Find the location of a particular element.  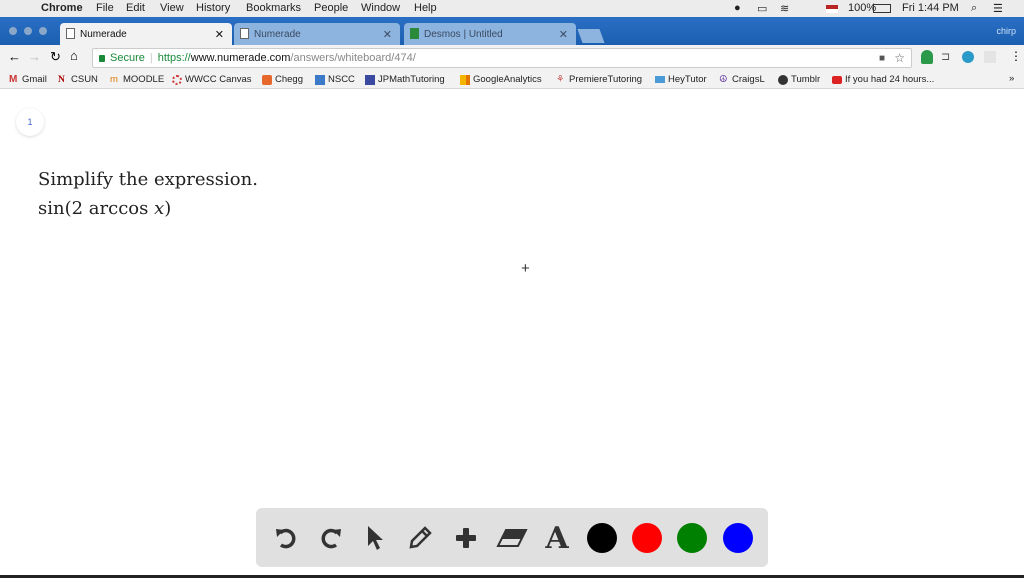

bookmark-googleanalytics: GoogleAnalytics is located at coordinates (501, 79).